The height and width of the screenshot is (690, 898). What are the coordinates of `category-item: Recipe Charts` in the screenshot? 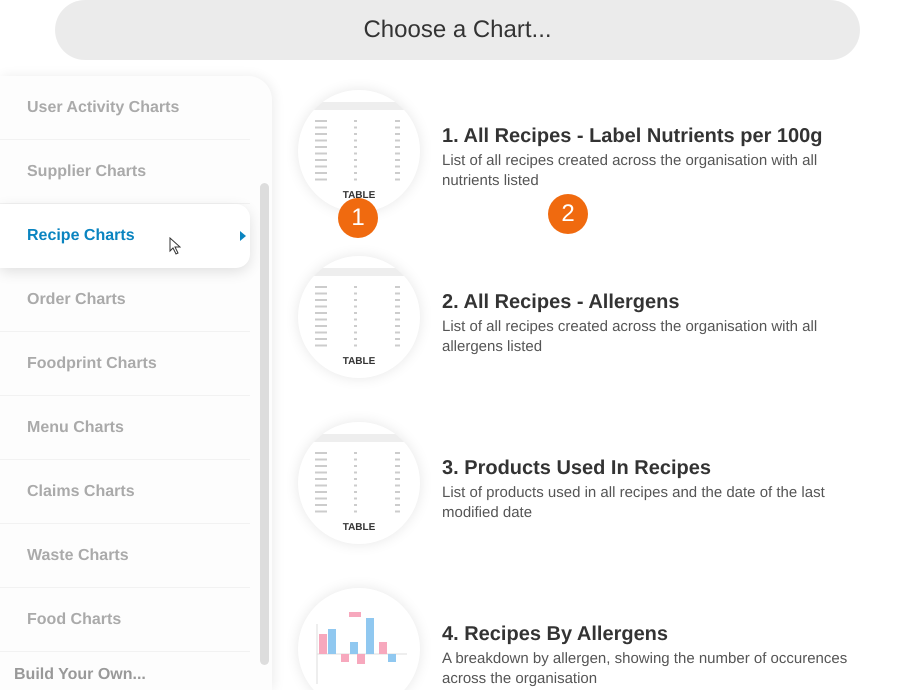 It's located at (125, 236).